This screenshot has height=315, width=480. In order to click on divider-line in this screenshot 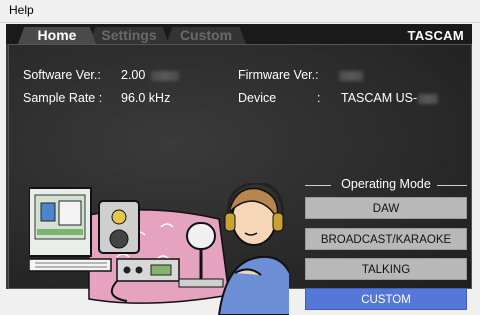, I will do `click(452, 185)`.